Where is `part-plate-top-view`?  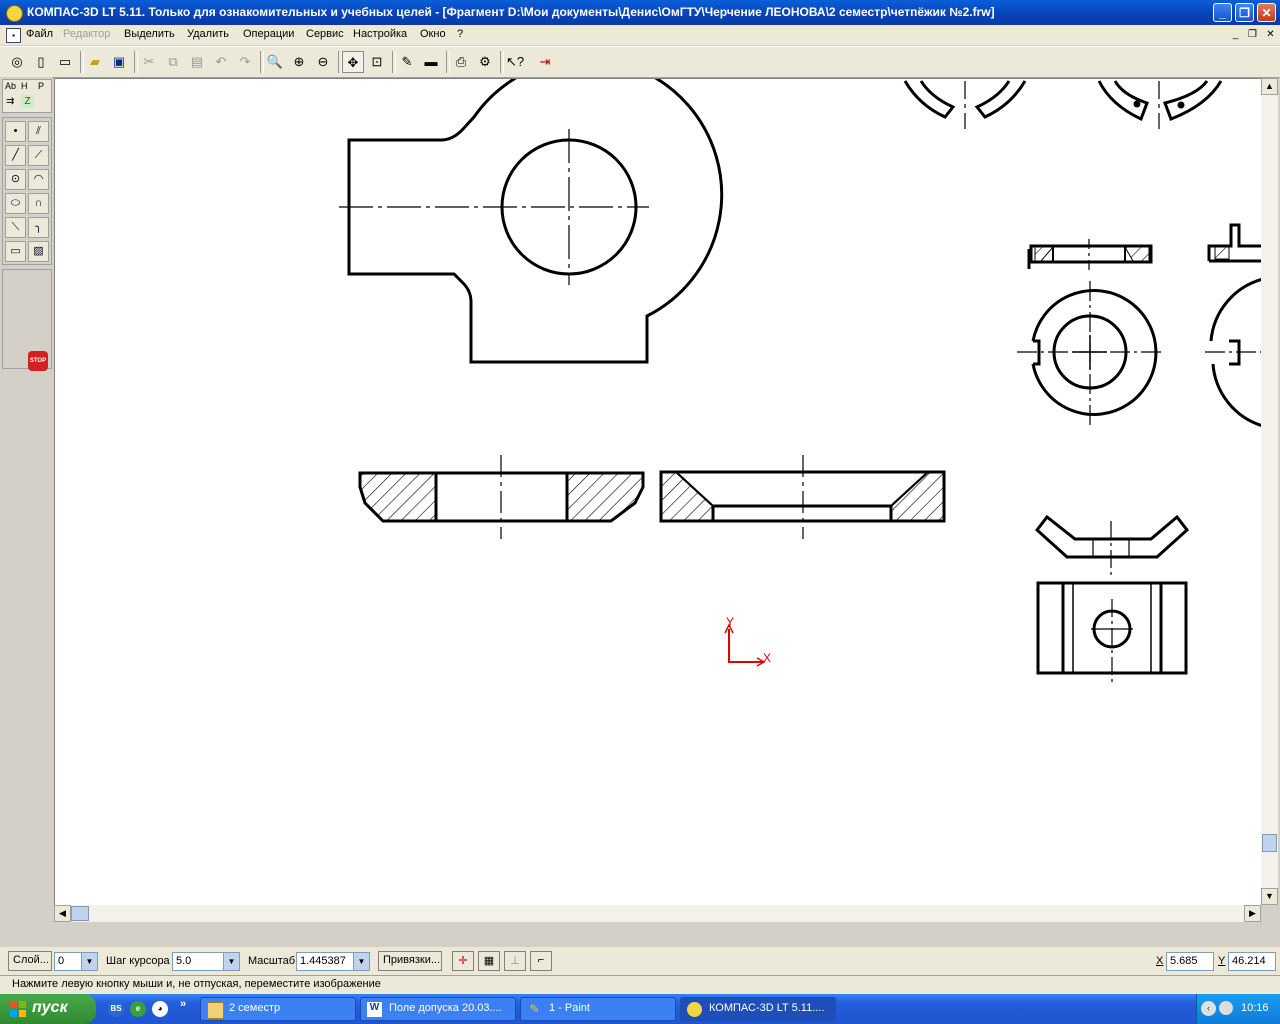
part-plate-top-view is located at coordinates (531, 221).